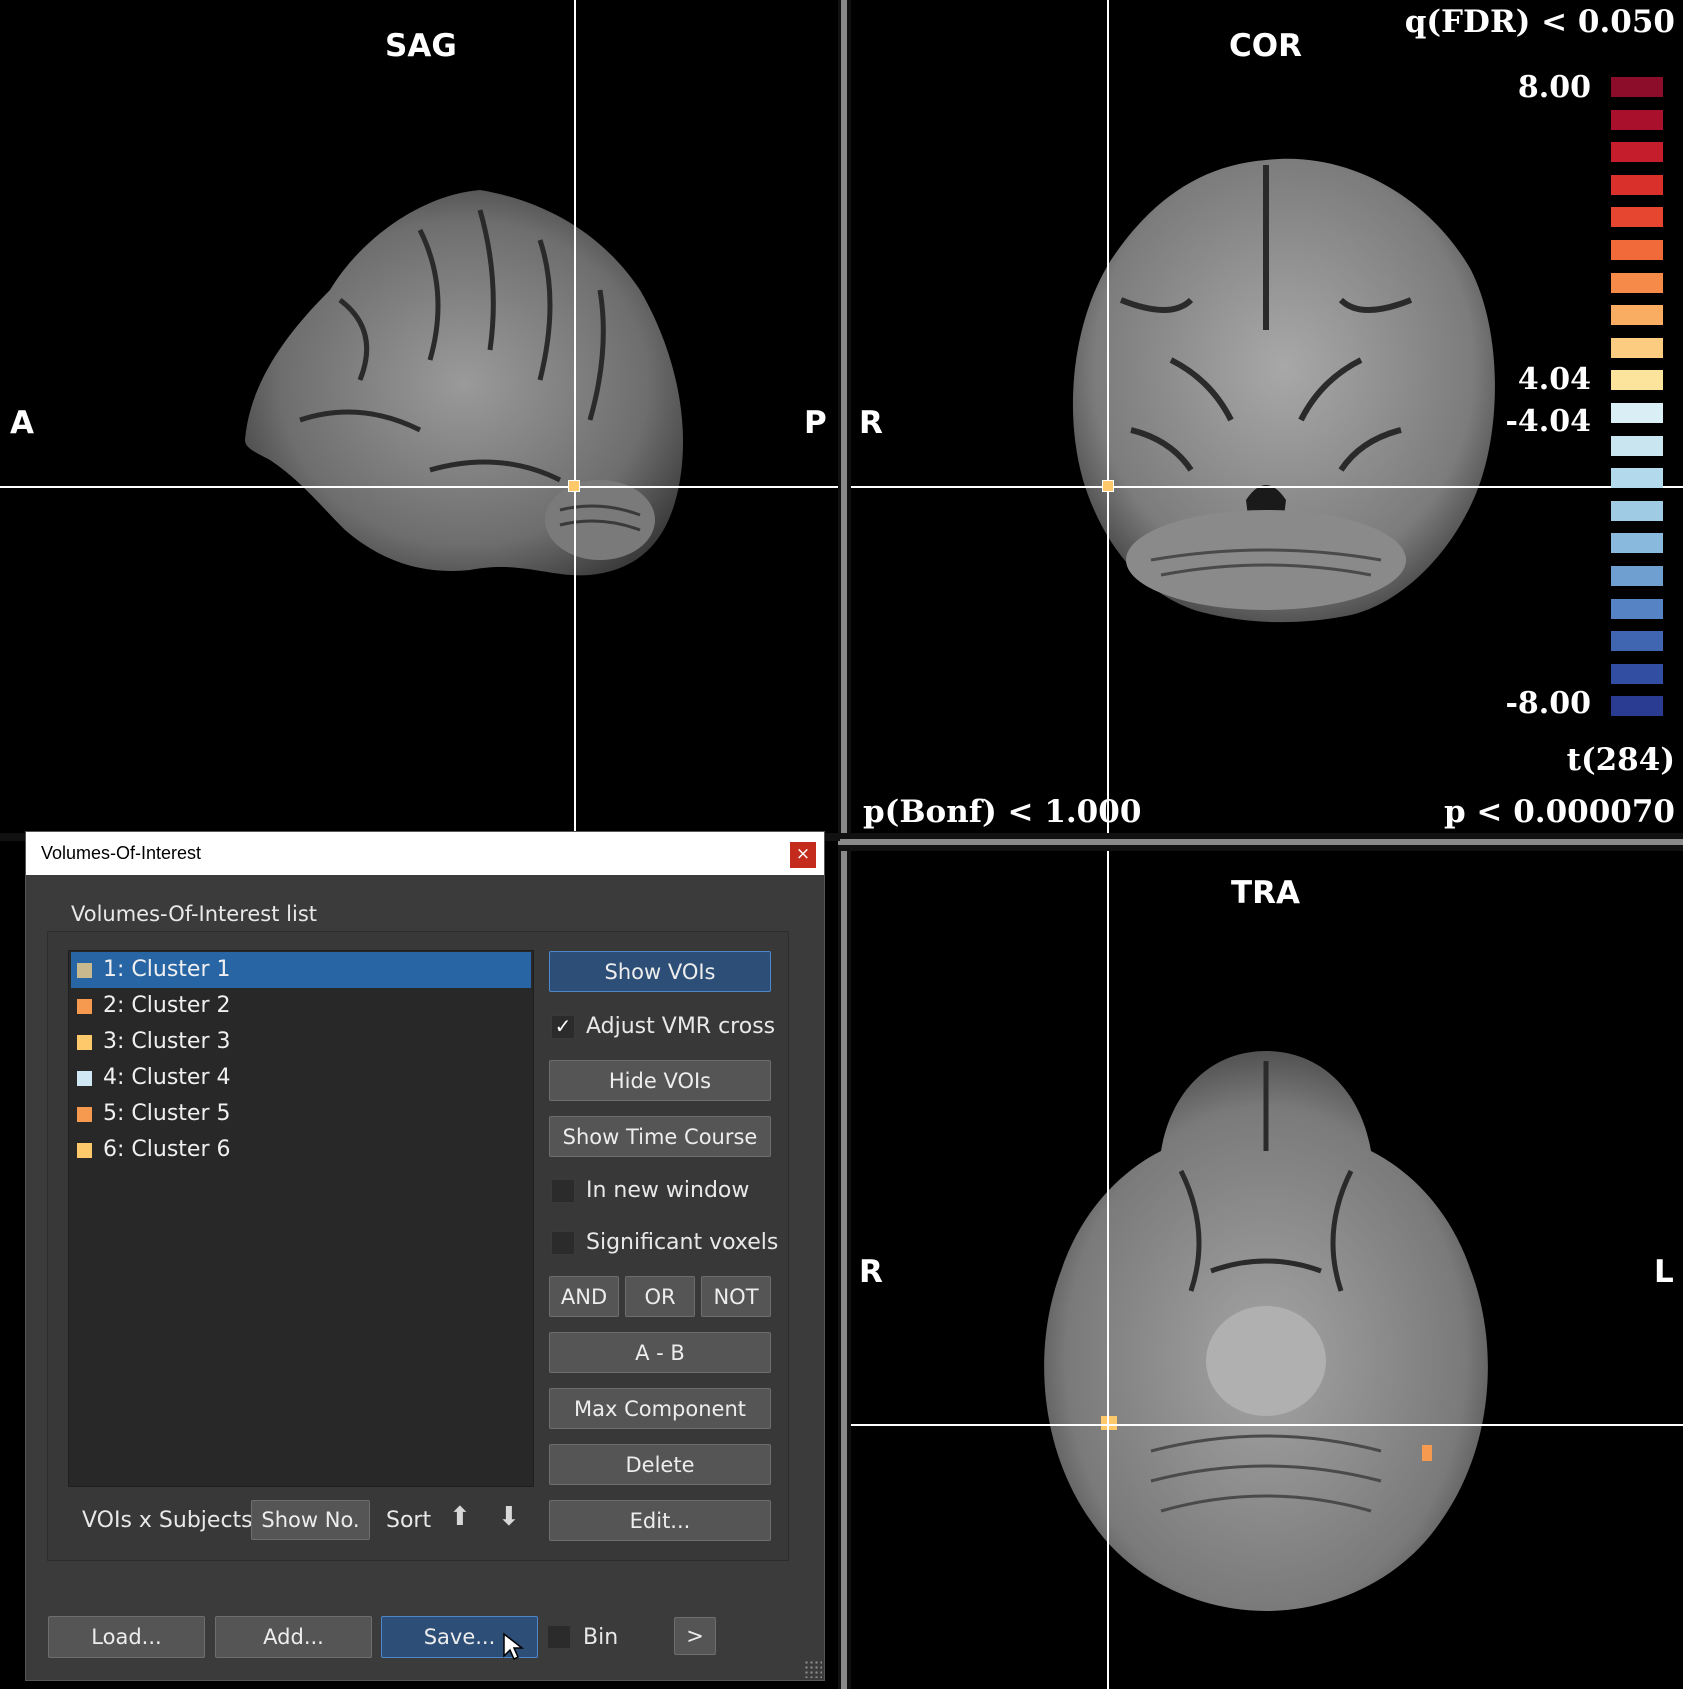 Image resolution: width=1683 pixels, height=1689 pixels. What do you see at coordinates (682, 1242) in the screenshot?
I see `significant-voxels-label: Significant voxels` at bounding box center [682, 1242].